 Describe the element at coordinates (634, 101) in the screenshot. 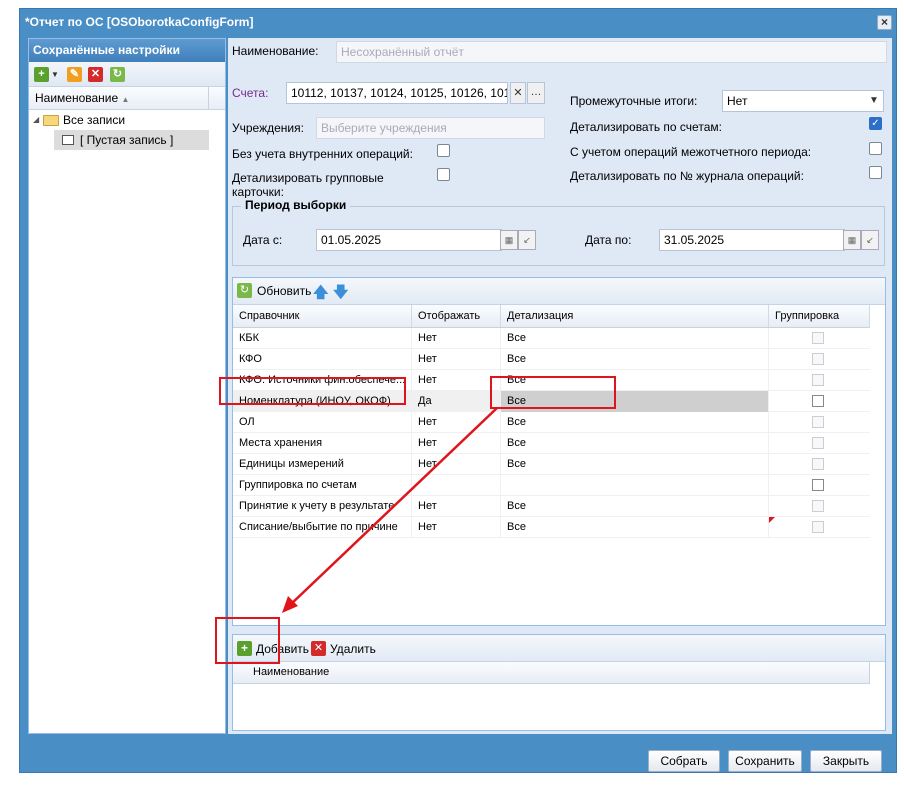

I see `intermediate-label: Промежуточные итоги:` at that location.